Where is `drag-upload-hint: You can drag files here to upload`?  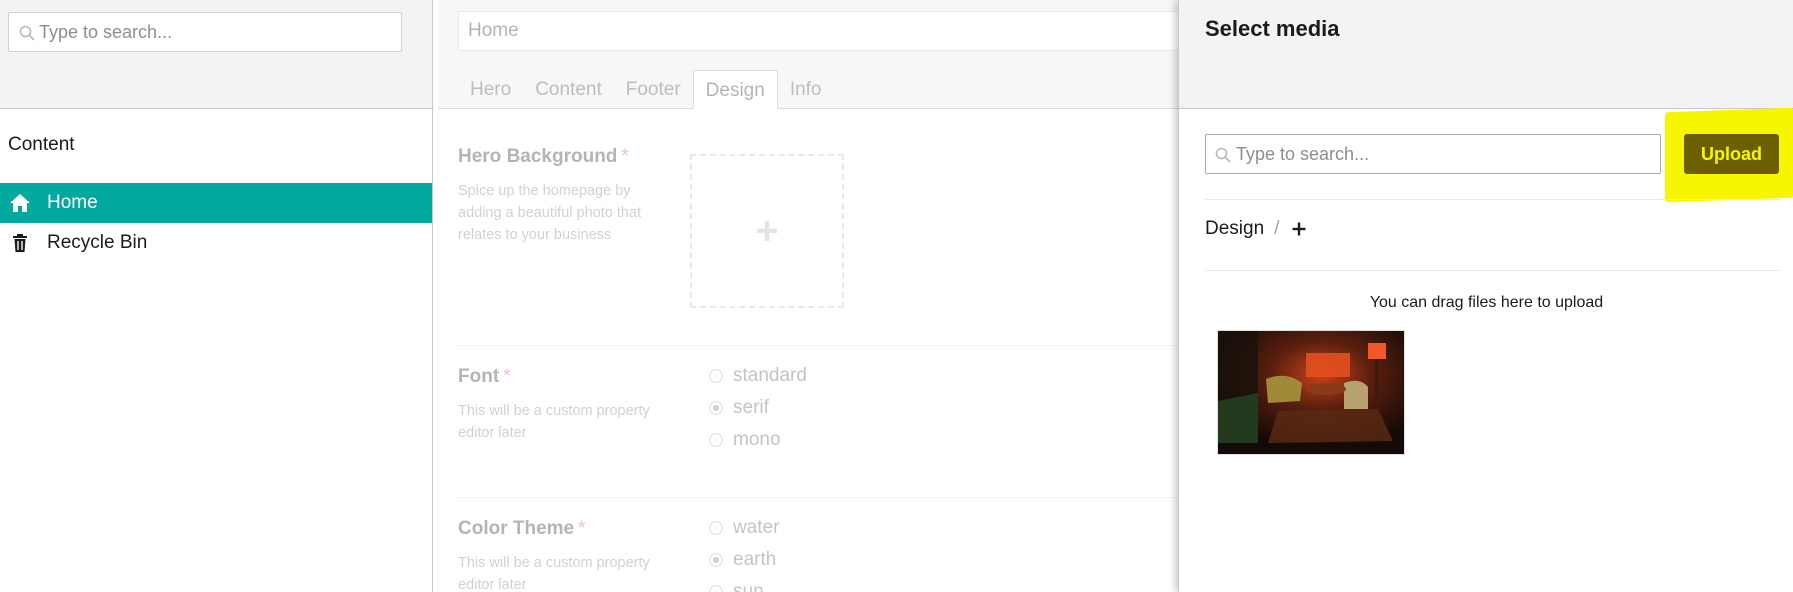 drag-upload-hint: You can drag files here to upload is located at coordinates (1486, 302).